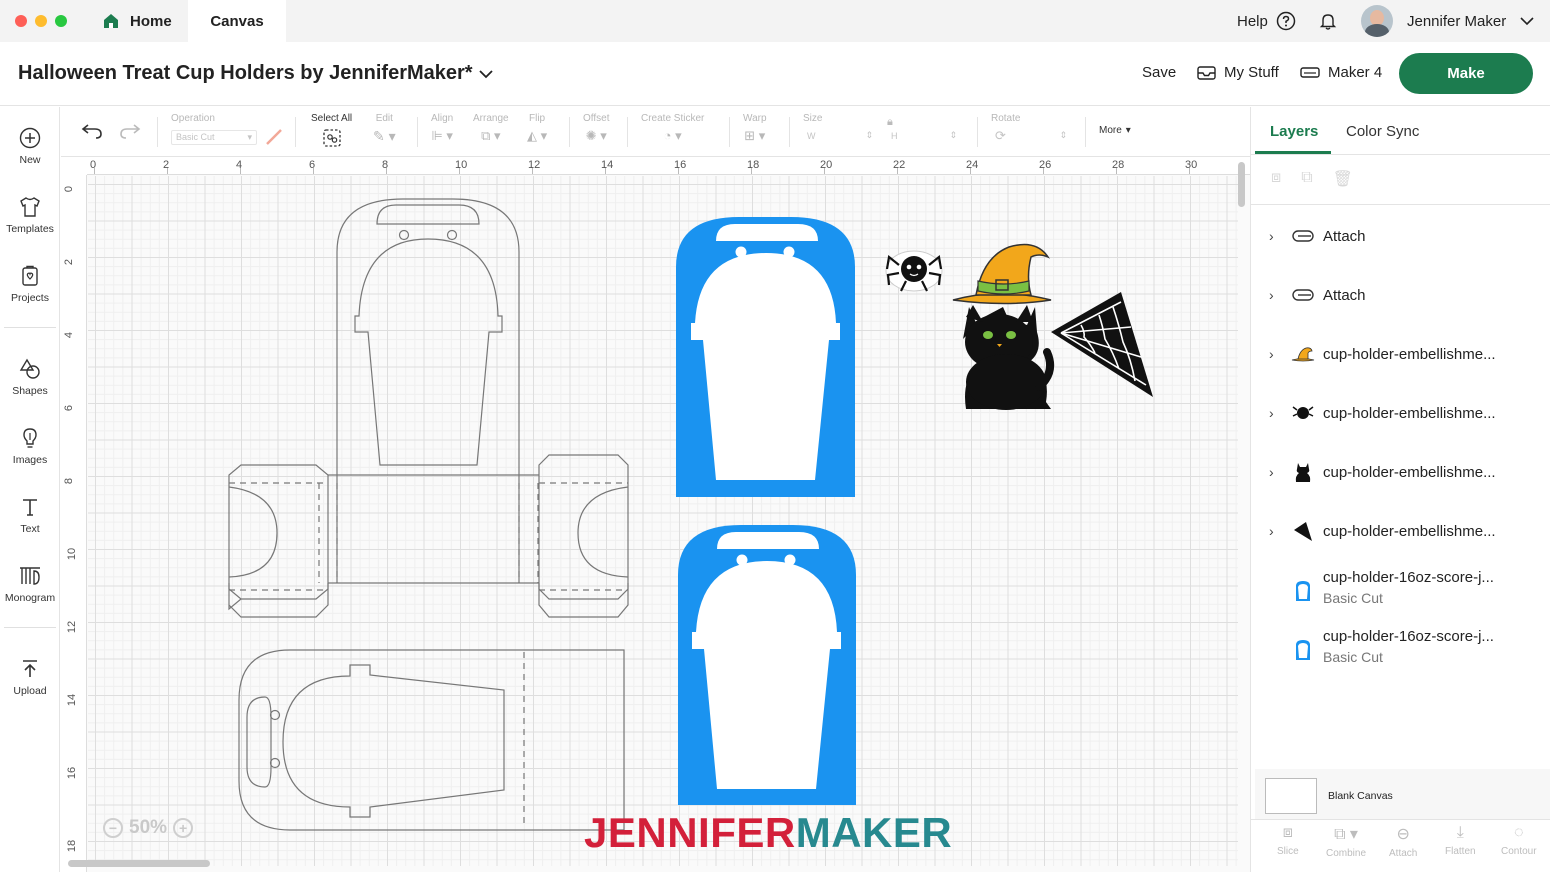 The height and width of the screenshot is (872, 1550). I want to click on arrange-button: Arrange ⧉ ▾, so click(491, 128).